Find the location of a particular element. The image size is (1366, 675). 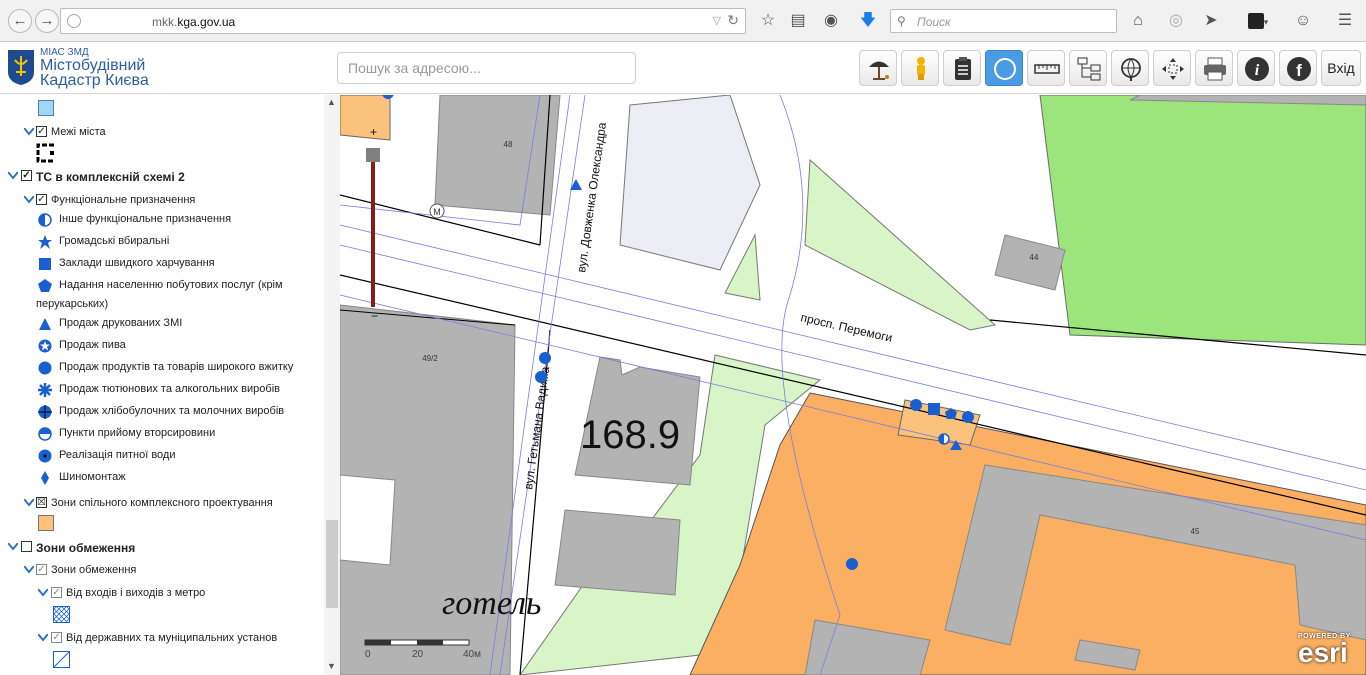

layer-checkbox is located at coordinates (26, 546).